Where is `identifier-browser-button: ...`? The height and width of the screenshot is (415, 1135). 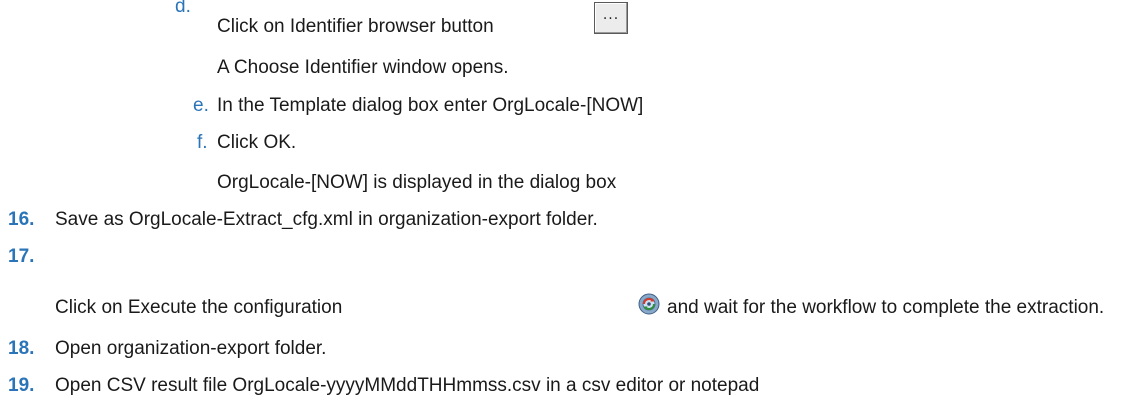 identifier-browser-button: ... is located at coordinates (611, 18).